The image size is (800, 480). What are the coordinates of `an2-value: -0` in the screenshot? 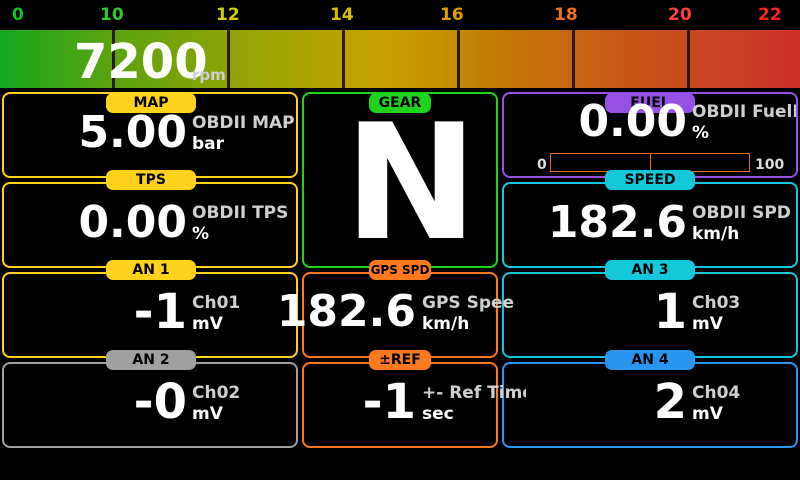 It's located at (160, 402).